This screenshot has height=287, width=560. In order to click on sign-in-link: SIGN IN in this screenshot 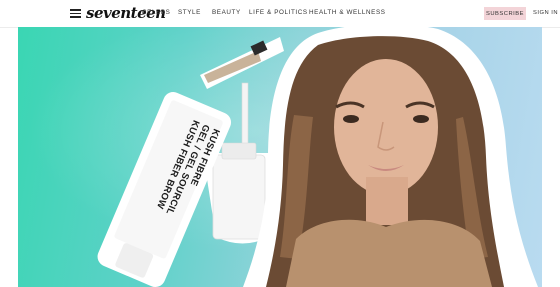, I will do `click(545, 13)`.